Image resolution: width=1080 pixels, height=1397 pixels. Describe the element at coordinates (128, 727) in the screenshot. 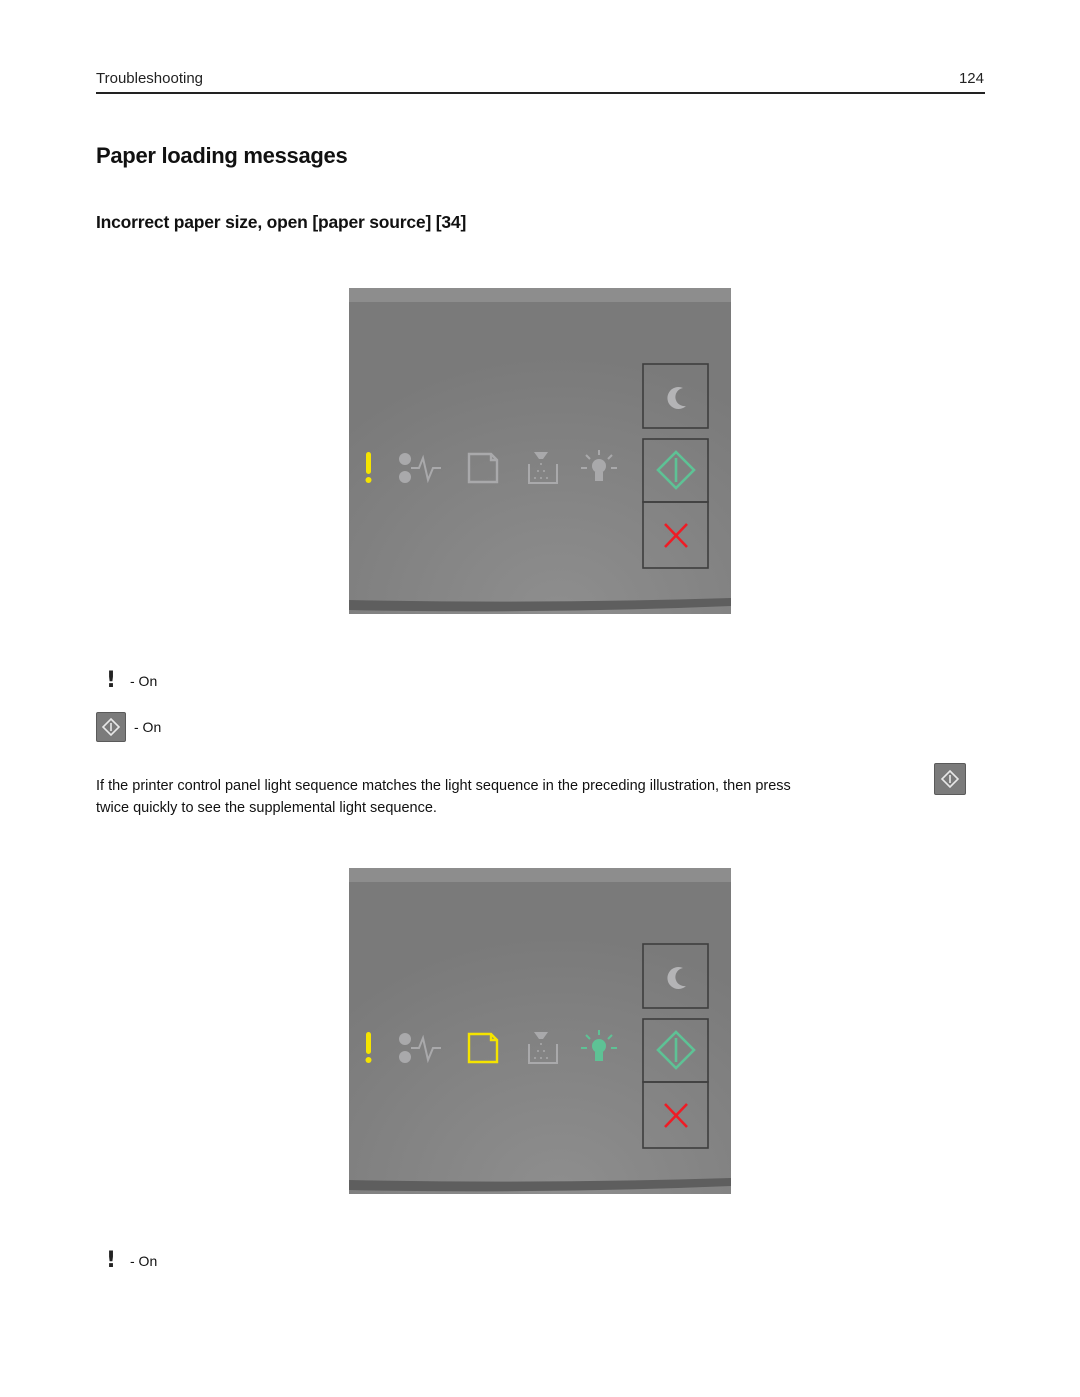

I see `legend-item-start: - On` at that location.